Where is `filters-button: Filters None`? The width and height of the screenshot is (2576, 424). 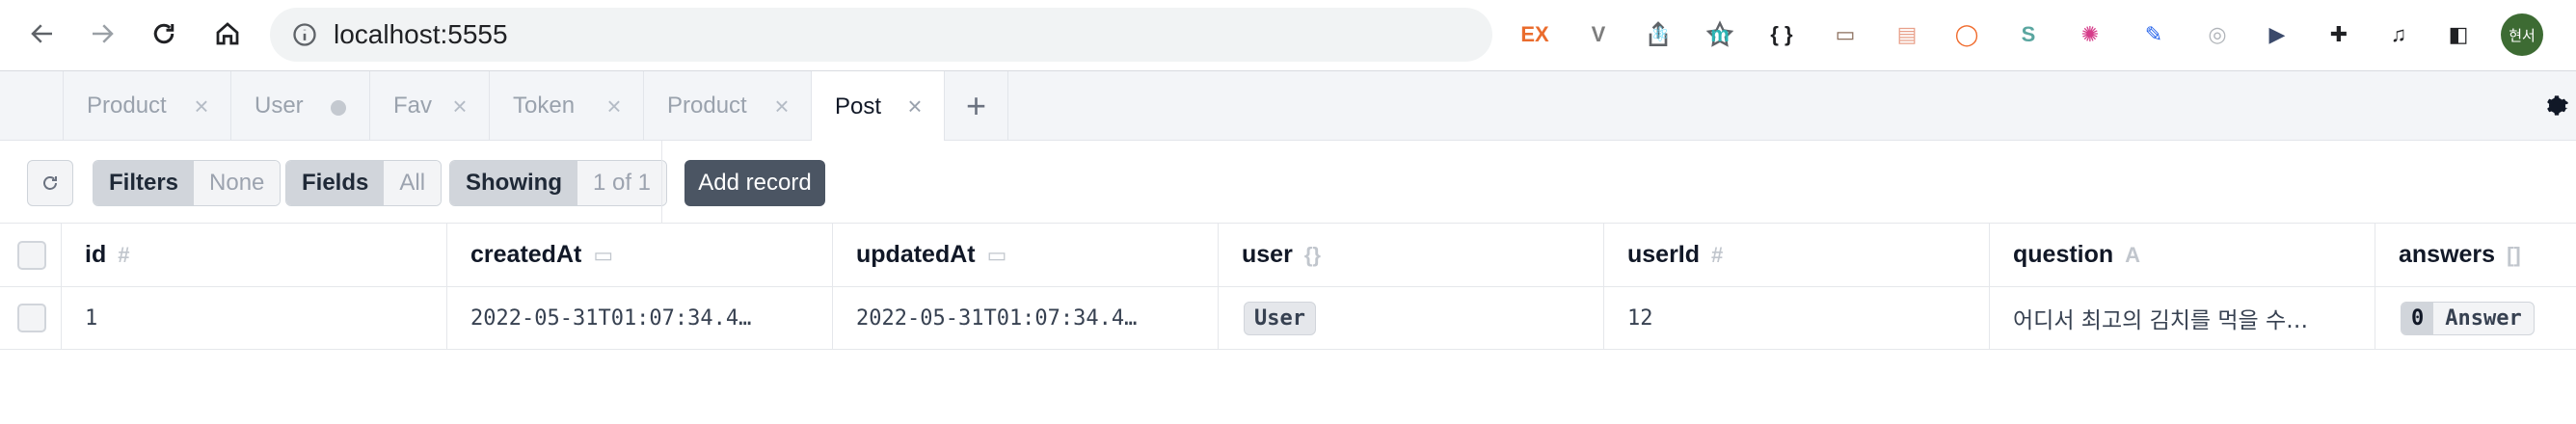
filters-button: Filters None is located at coordinates (188, 183).